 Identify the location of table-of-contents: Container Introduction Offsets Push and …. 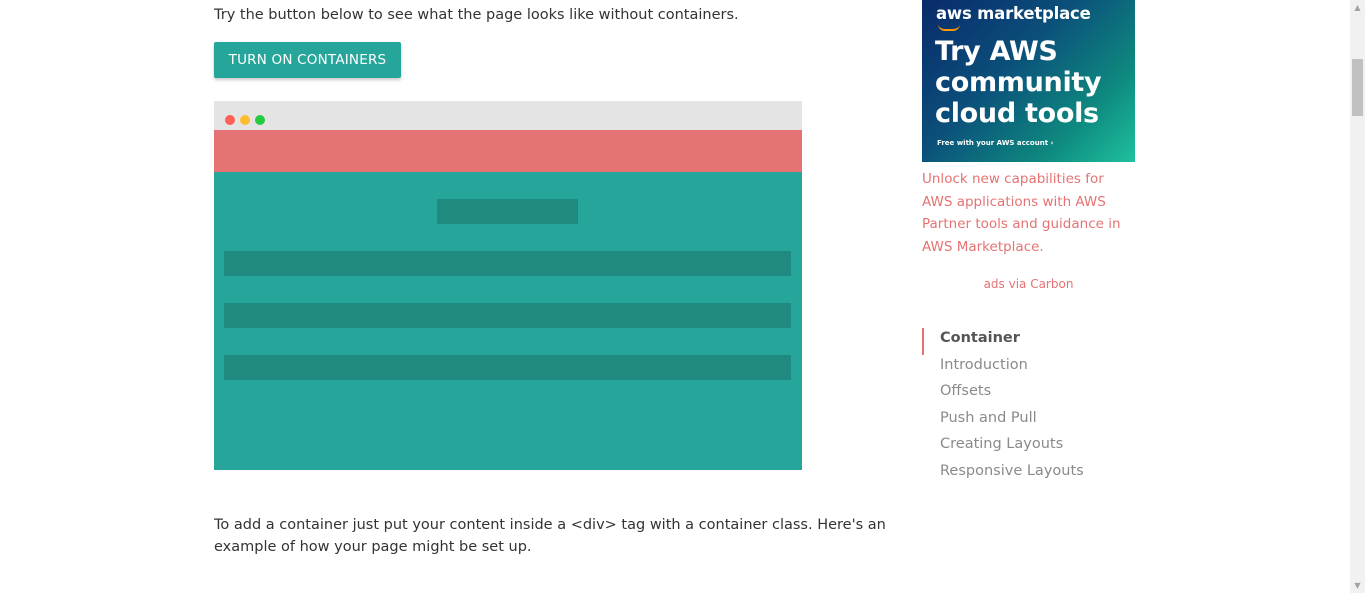
(1003, 407).